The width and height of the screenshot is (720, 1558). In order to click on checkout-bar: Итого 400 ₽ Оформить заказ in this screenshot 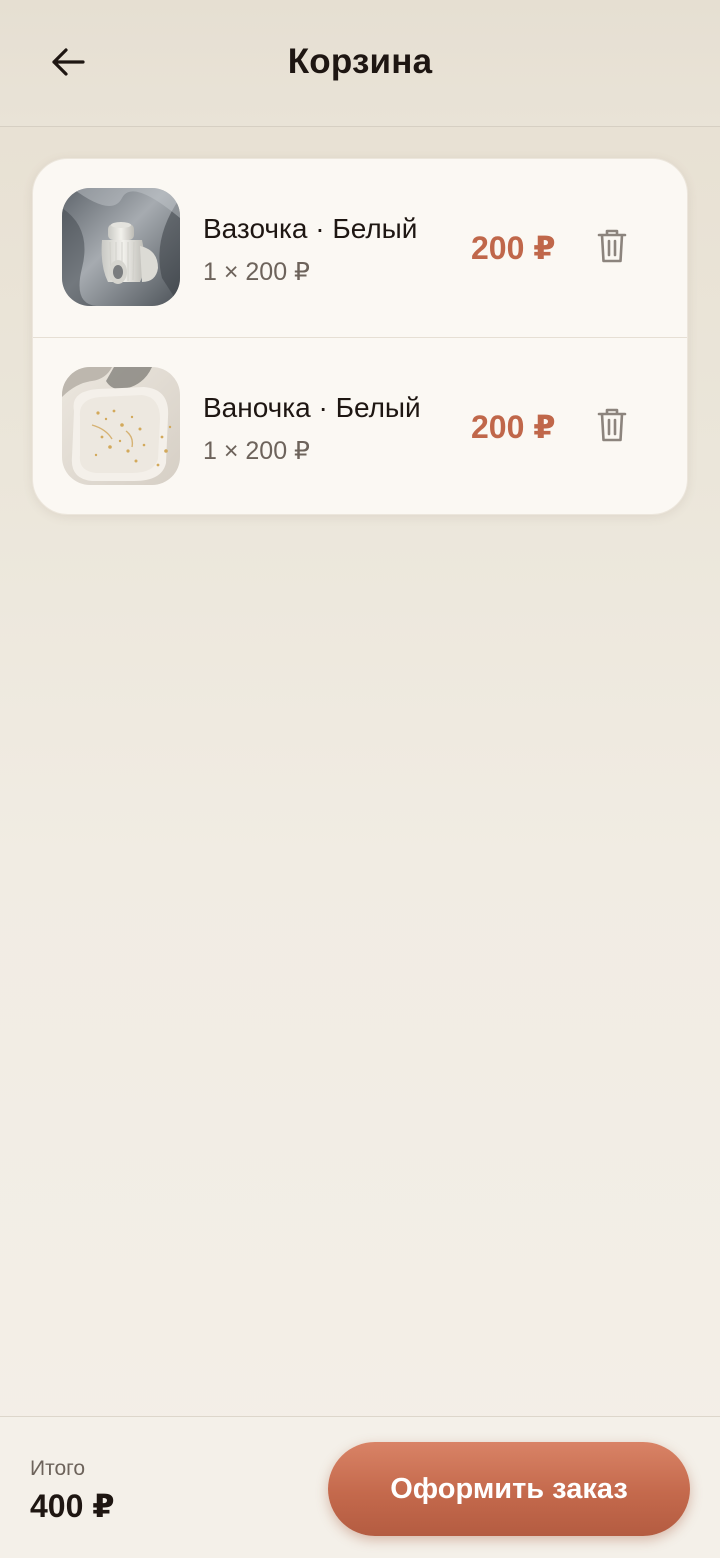, I will do `click(360, 1487)`.